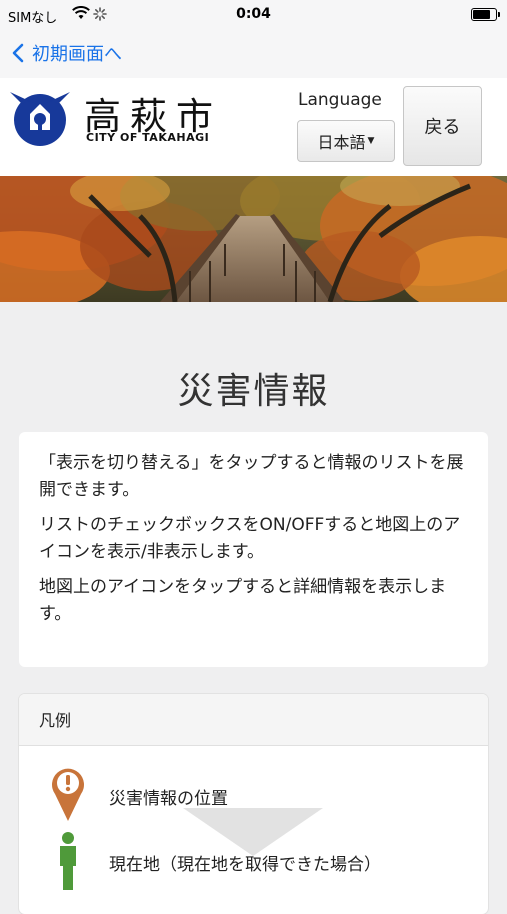  I want to click on back-link-label: 初期画面へ, so click(77, 54).